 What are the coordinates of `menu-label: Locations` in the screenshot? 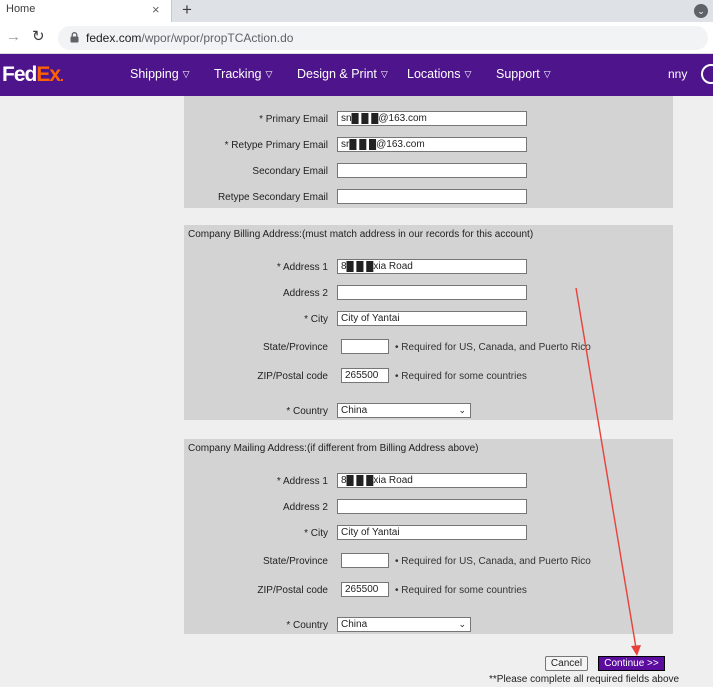 It's located at (434, 74).